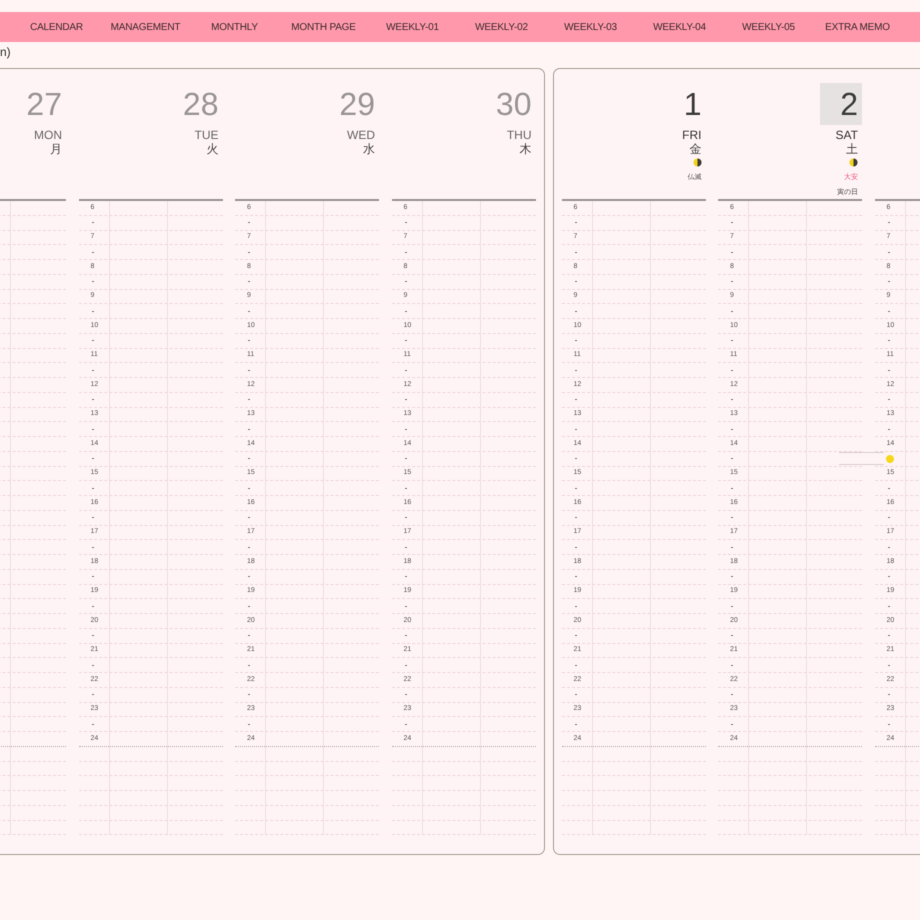 This screenshot has width=920, height=920. I want to click on day-number: 1, so click(693, 104).